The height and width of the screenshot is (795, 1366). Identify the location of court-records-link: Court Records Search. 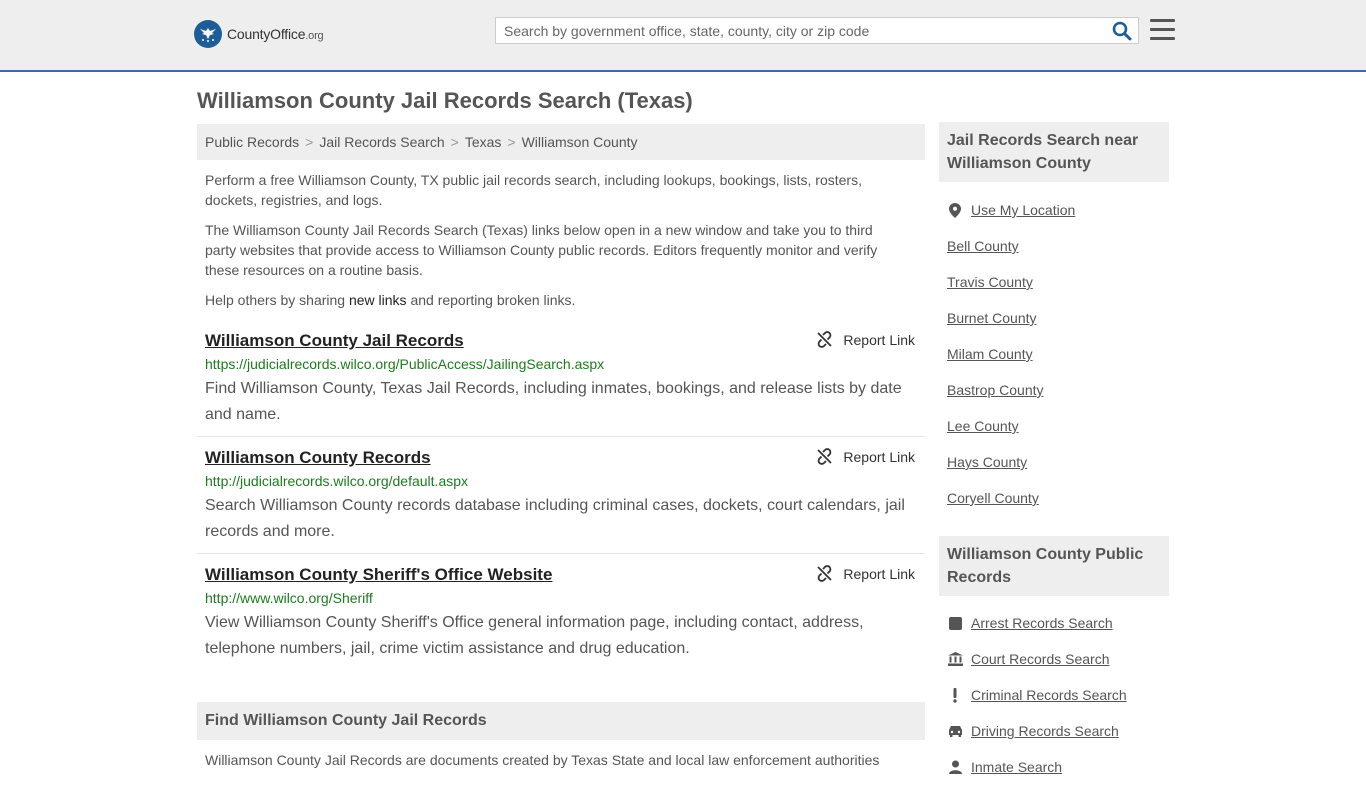
(1040, 659).